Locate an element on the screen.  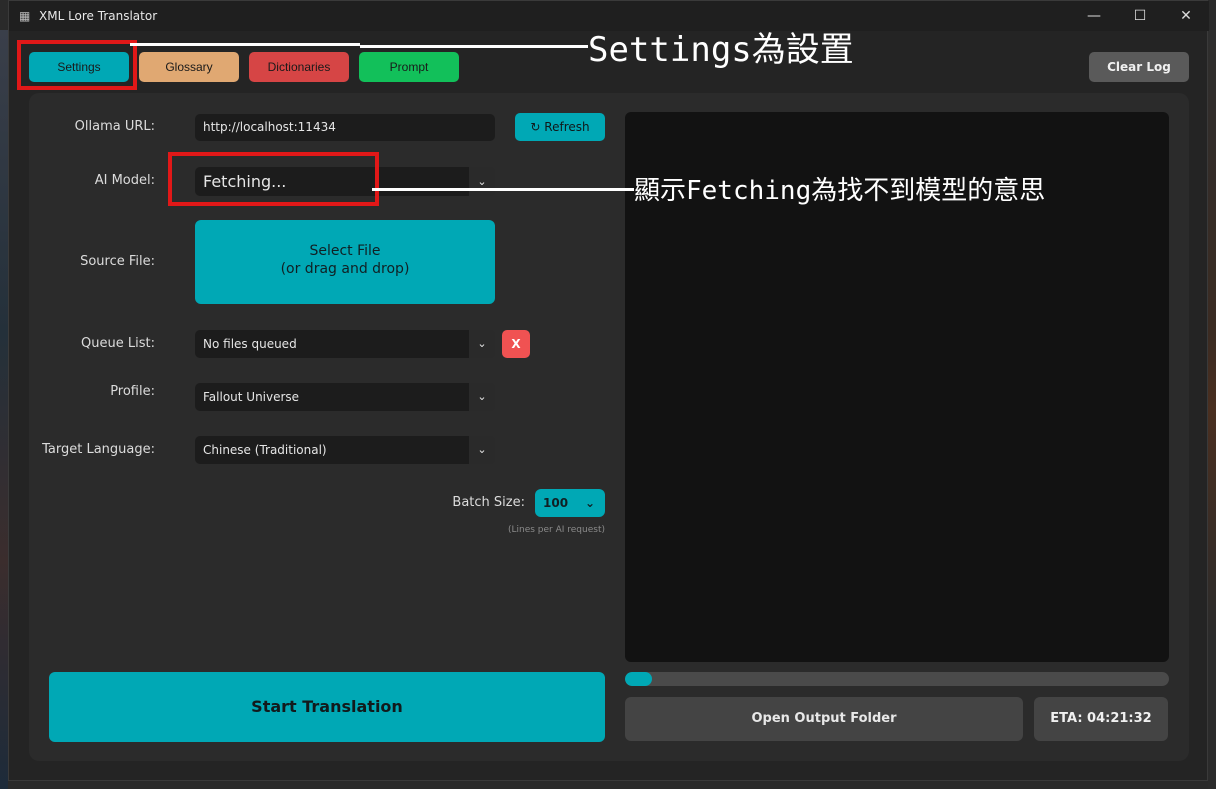
app-grid-icon: ▦ is located at coordinates (25, 16).